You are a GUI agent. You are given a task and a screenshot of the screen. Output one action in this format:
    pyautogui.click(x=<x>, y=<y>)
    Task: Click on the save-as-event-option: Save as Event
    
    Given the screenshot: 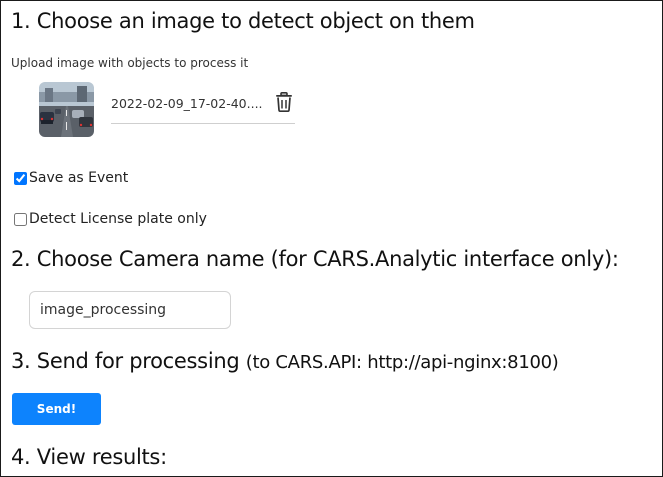 What is the action you would take?
    pyautogui.click(x=70, y=178)
    